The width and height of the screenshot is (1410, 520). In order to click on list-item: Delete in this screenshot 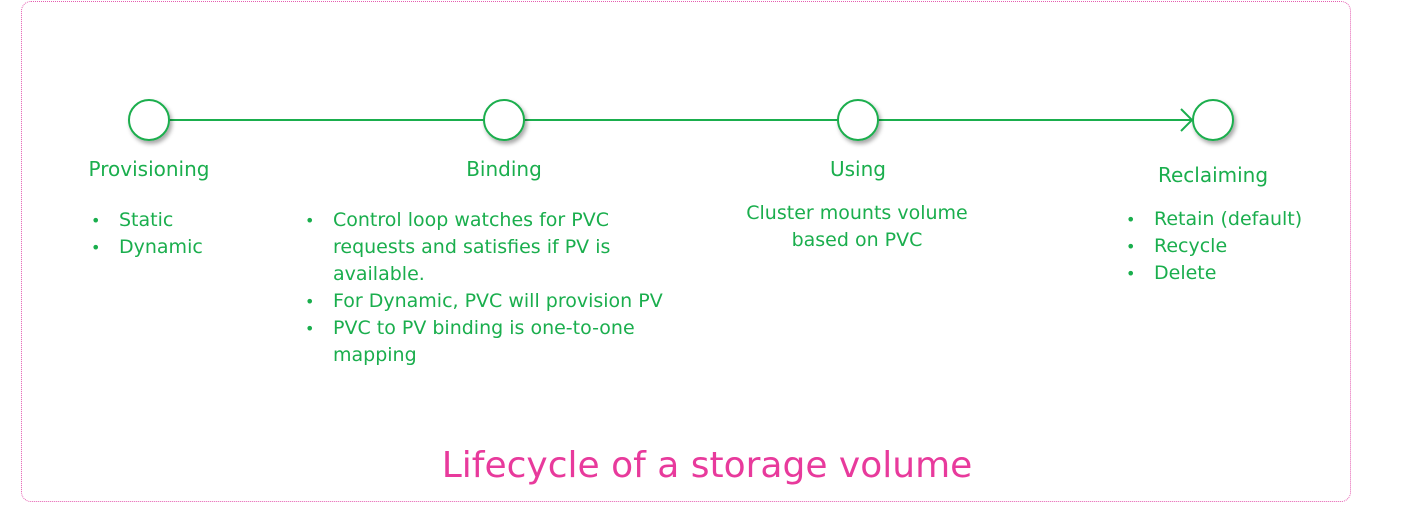, I will do `click(1214, 273)`.